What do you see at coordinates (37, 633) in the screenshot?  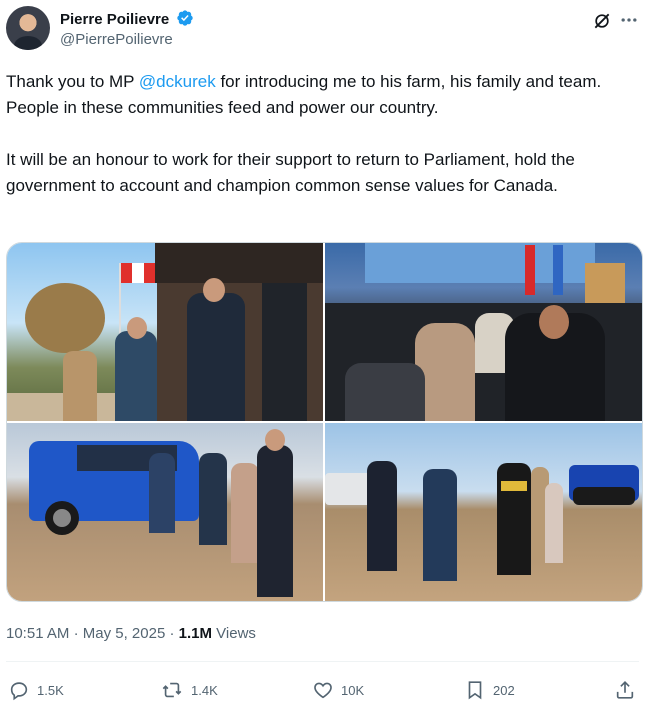 I see `tweet-time: 10:51 AM` at bounding box center [37, 633].